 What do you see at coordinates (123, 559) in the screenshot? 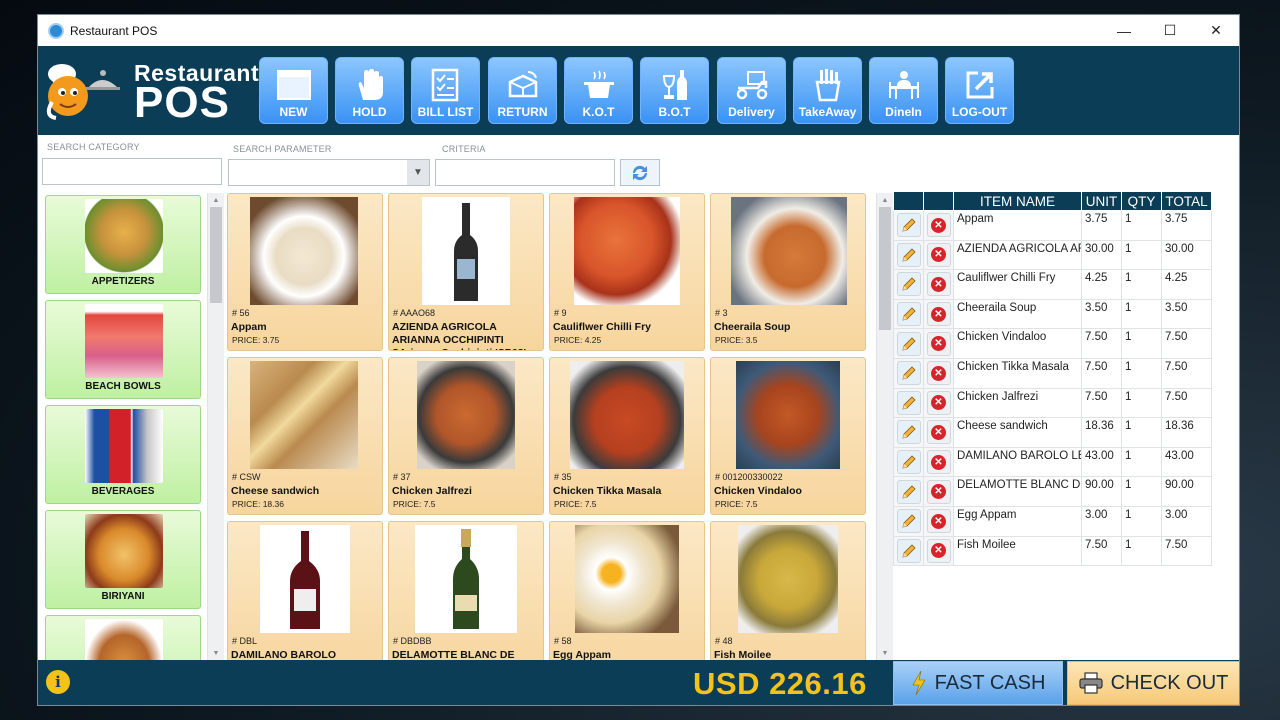
I see `category-biriyani: BIRIYANI` at bounding box center [123, 559].